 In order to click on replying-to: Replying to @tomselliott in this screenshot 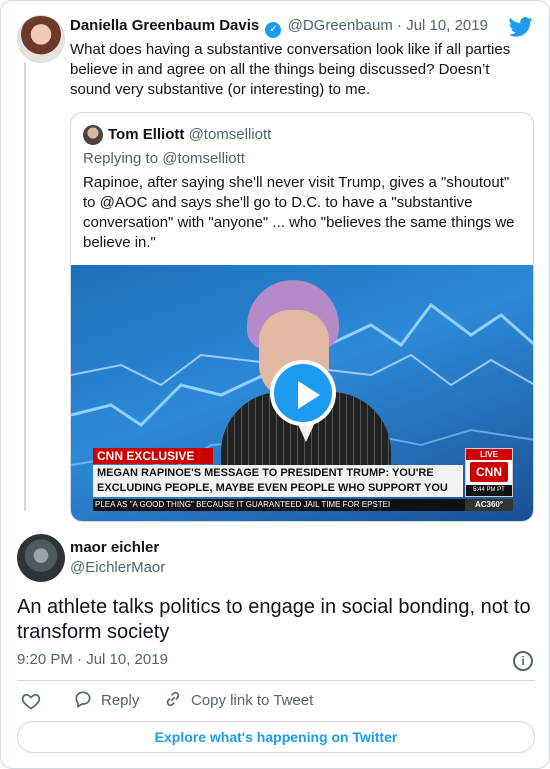, I will do `click(164, 158)`.